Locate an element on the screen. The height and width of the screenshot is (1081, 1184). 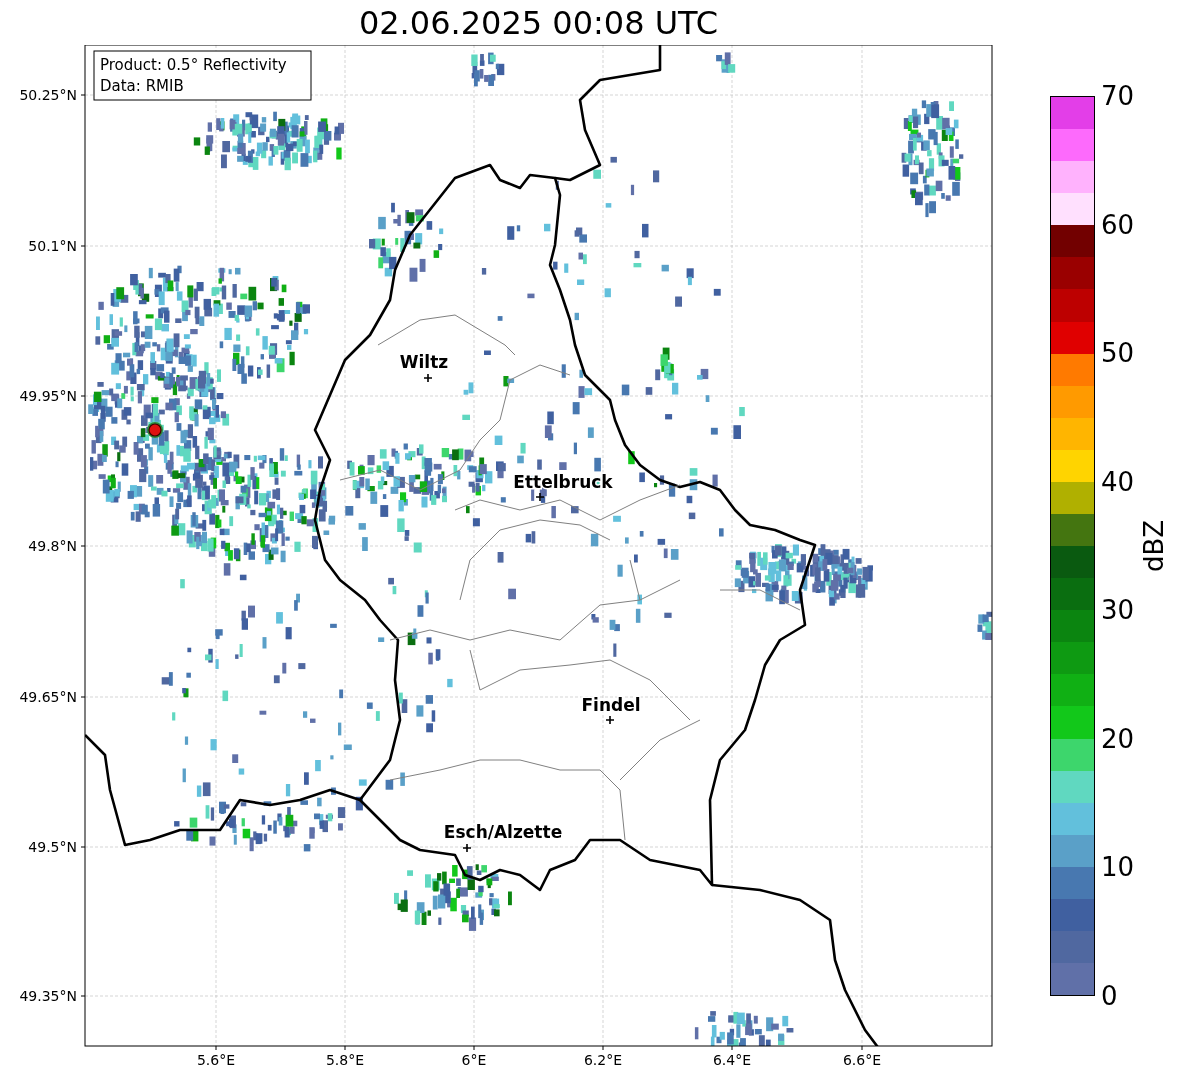
tick-label: 5.6°E is located at coordinates (216, 1060).